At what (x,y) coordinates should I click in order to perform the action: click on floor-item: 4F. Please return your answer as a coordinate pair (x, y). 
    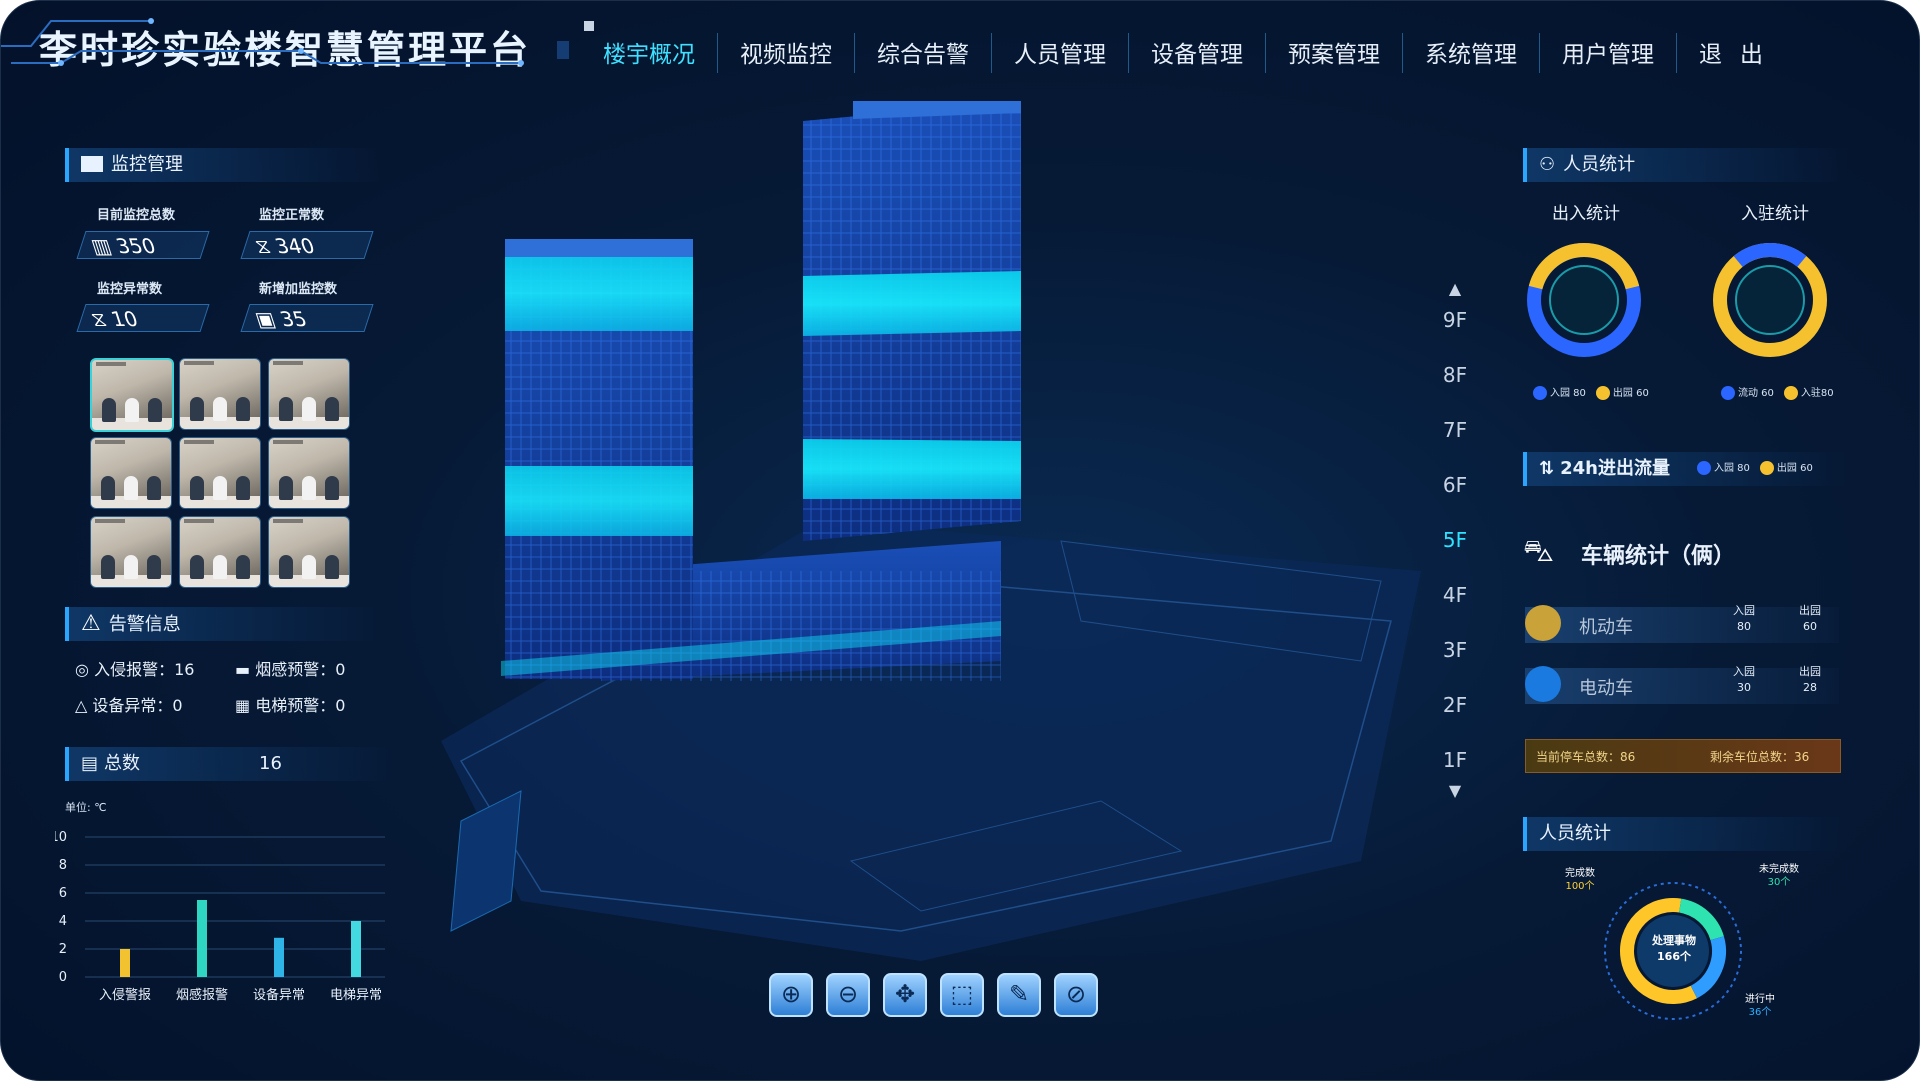
    Looking at the image, I should click on (1455, 595).